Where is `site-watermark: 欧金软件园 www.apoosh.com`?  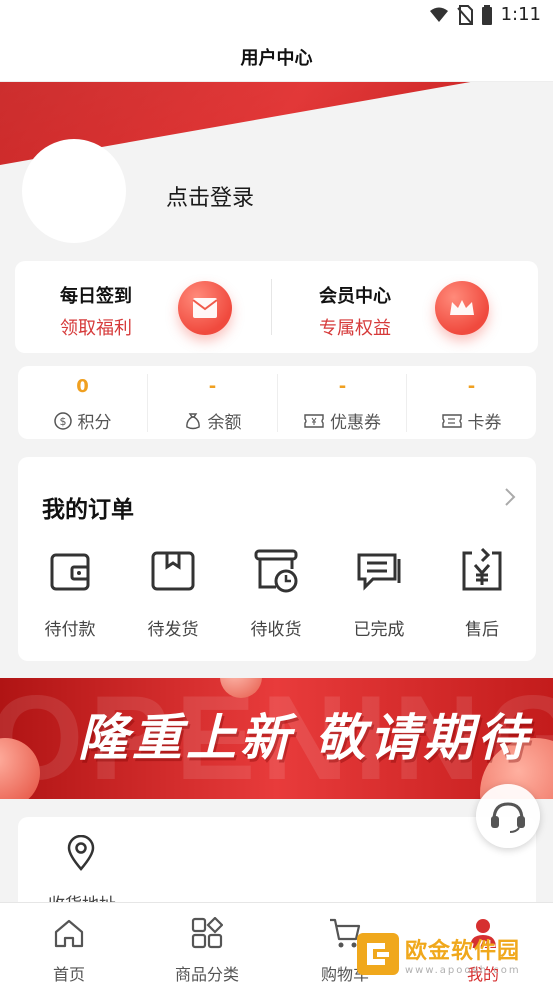
site-watermark: 欧金软件园 www.apoosh.com is located at coordinates (452, 954).